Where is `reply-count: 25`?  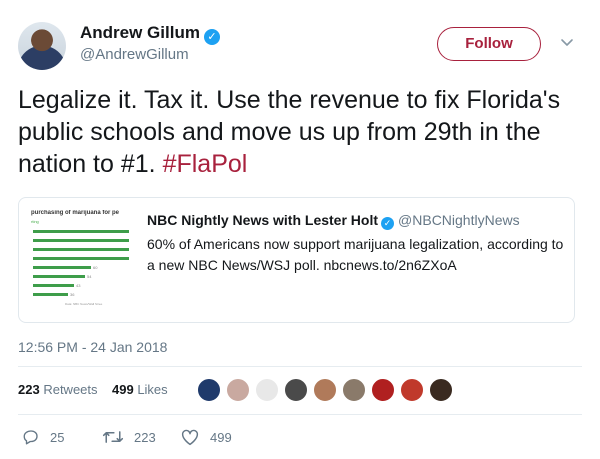
reply-count: 25 is located at coordinates (57, 437).